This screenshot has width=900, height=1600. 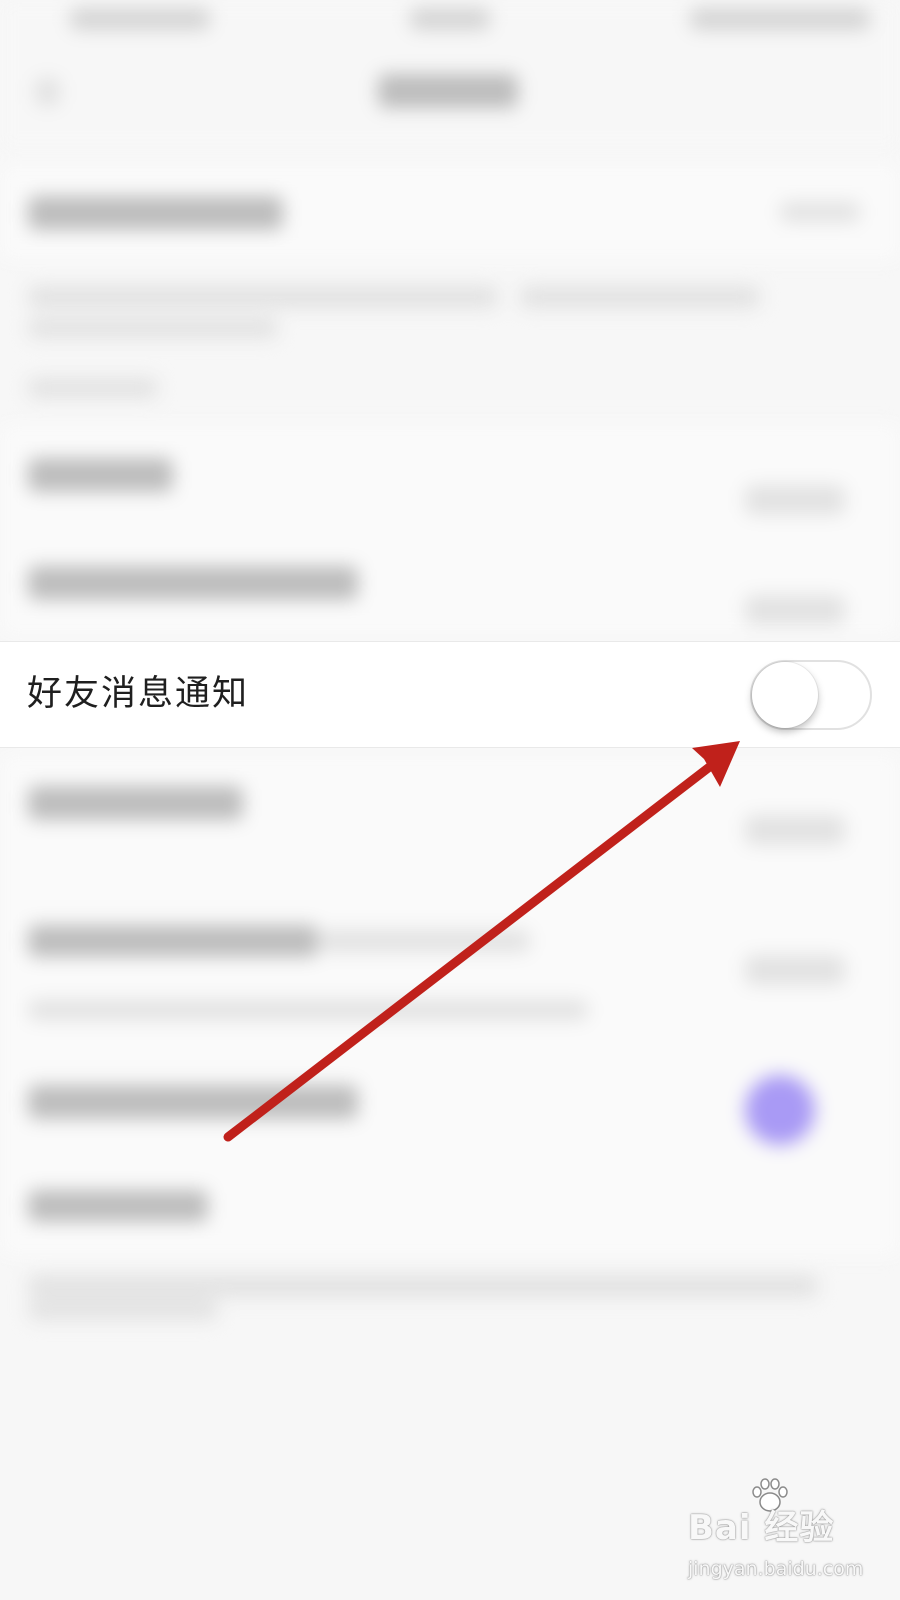 I want to click on friend-message-notification-label: 好友消息通知, so click(x=138, y=694).